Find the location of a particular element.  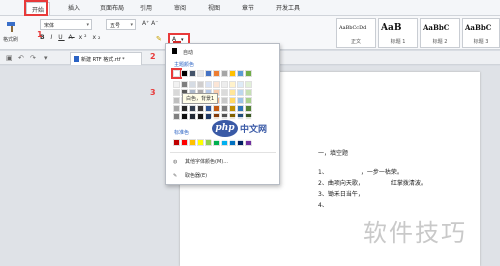

font-color-dropdown: 自动 主题颜色 标准色 ◍ 其他字体颜色(M)... ✎ 取色器(E) is located at coordinates (222, 114).